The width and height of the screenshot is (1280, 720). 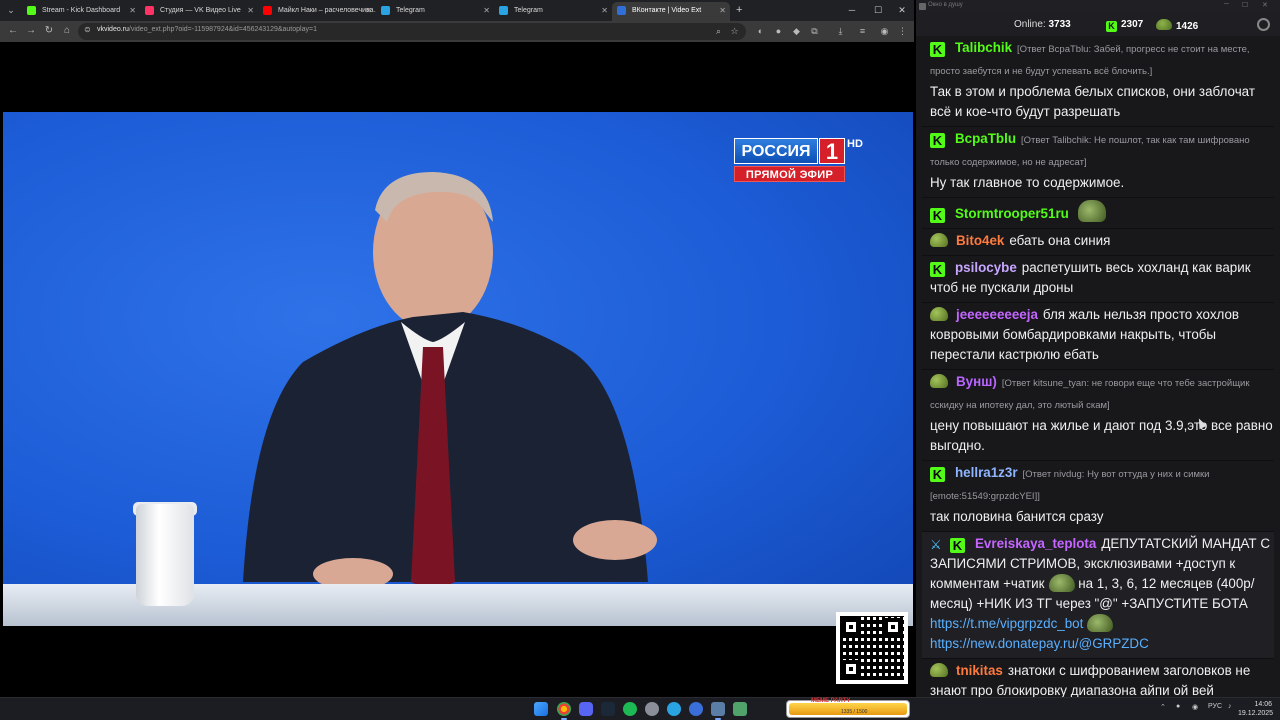 I want to click on tray-app-icon: ◉, so click(x=1195, y=707).